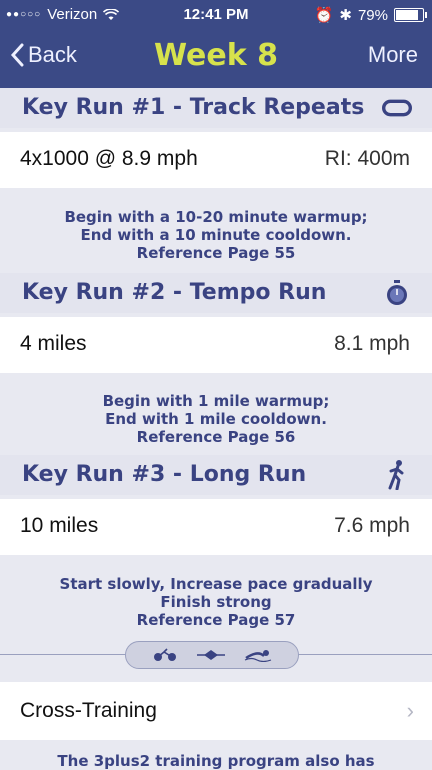  What do you see at coordinates (53, 343) in the screenshot?
I see `run-2-distance: 4 miles` at bounding box center [53, 343].